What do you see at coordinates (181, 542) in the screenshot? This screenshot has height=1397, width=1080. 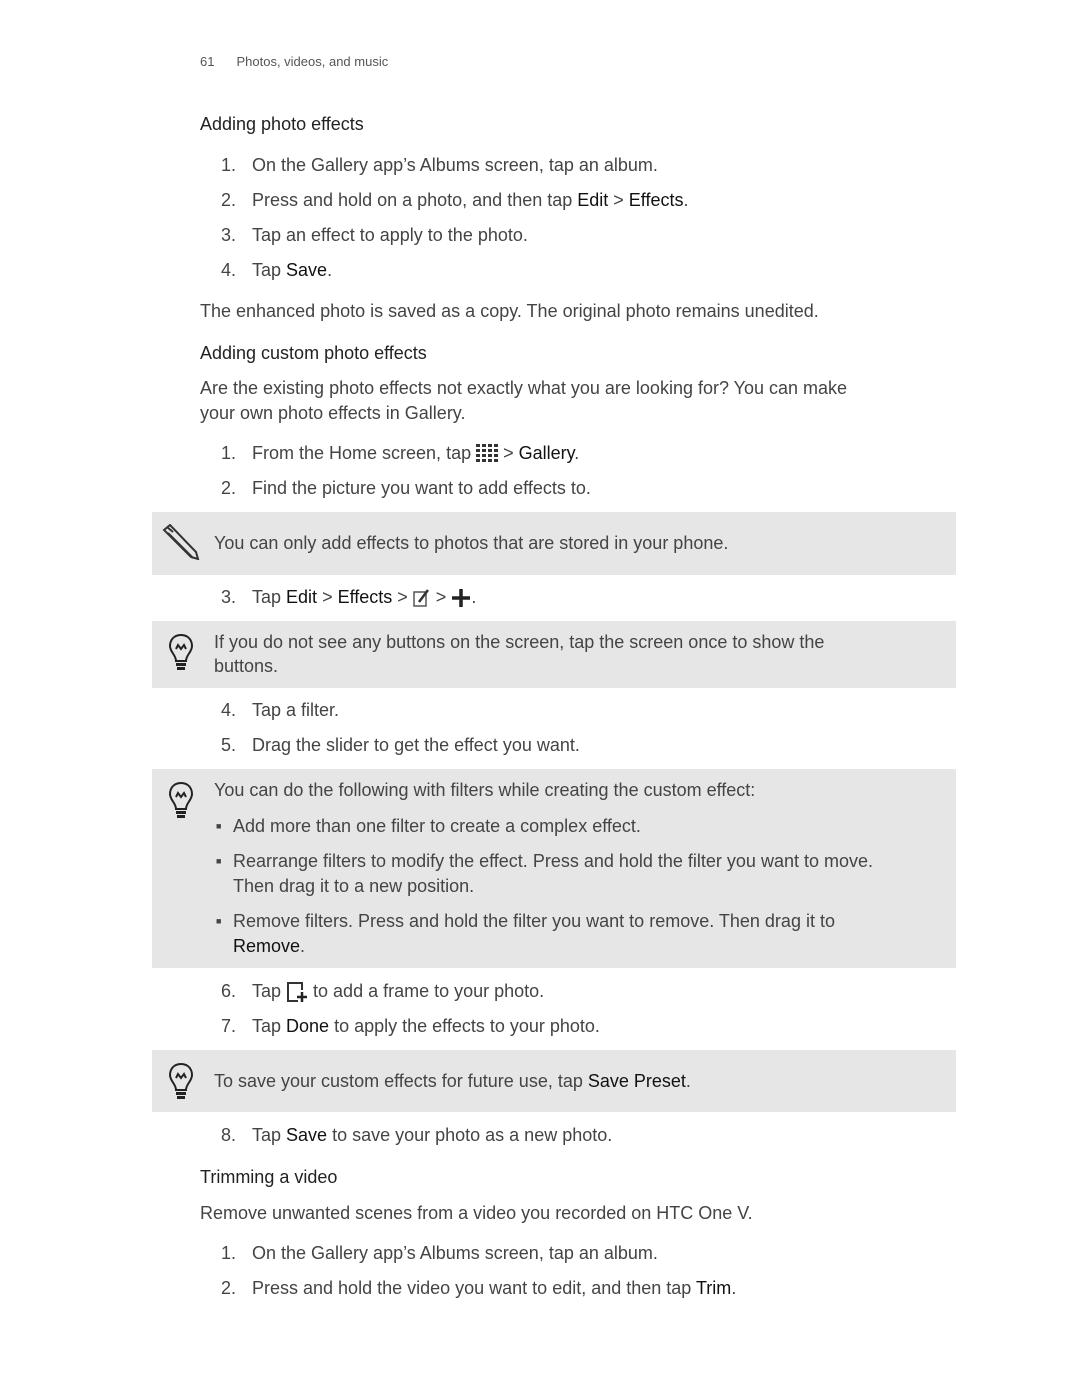 I see `pencil-icon` at bounding box center [181, 542].